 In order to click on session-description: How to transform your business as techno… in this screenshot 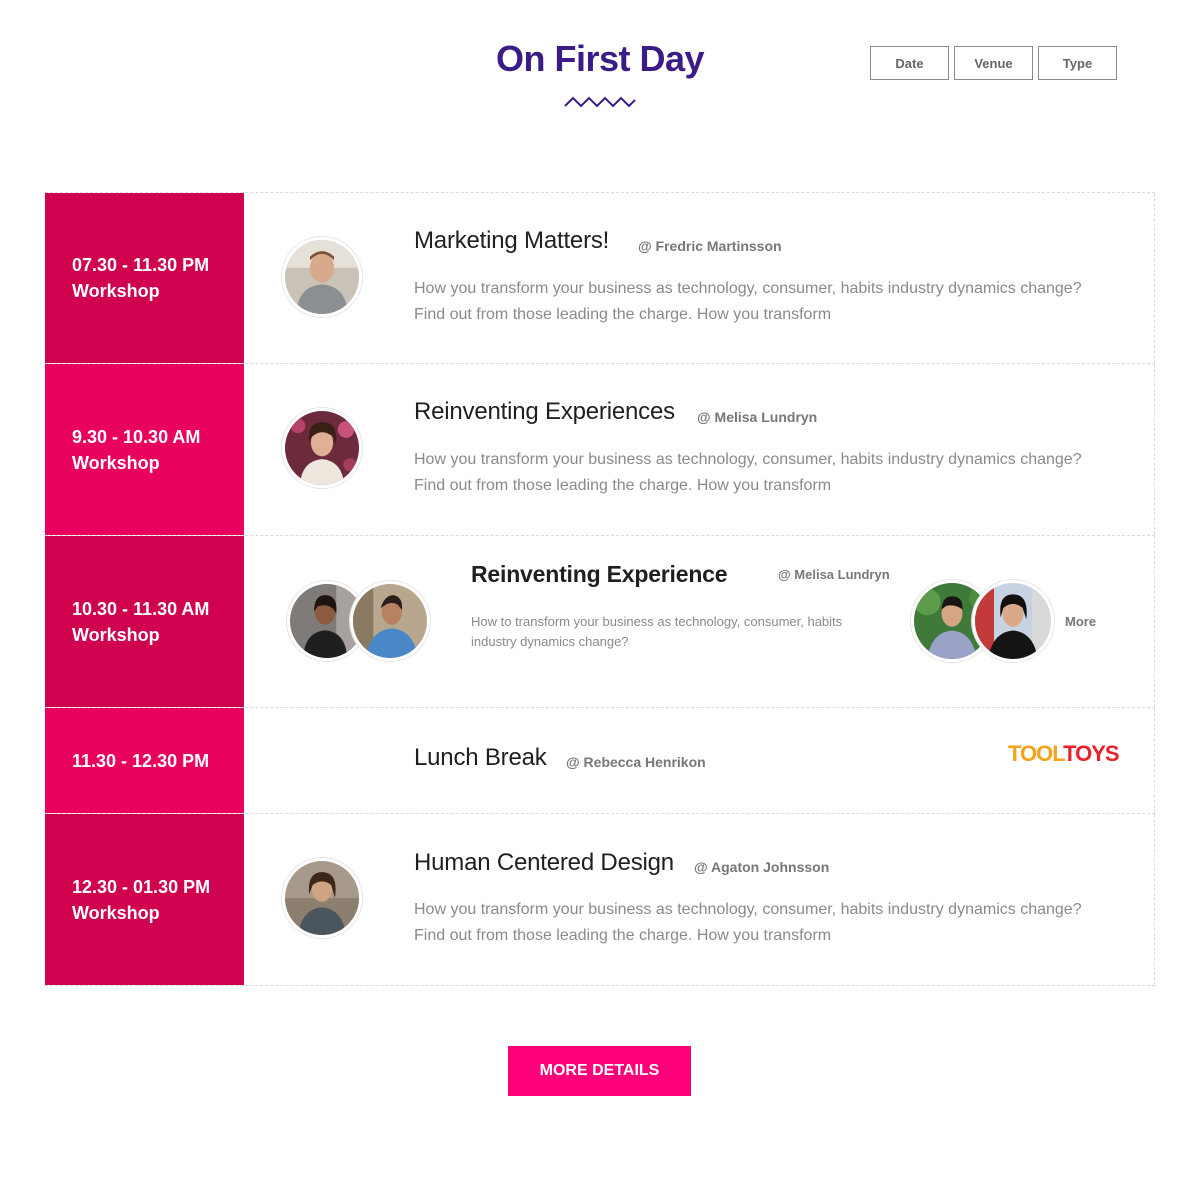, I will do `click(691, 632)`.